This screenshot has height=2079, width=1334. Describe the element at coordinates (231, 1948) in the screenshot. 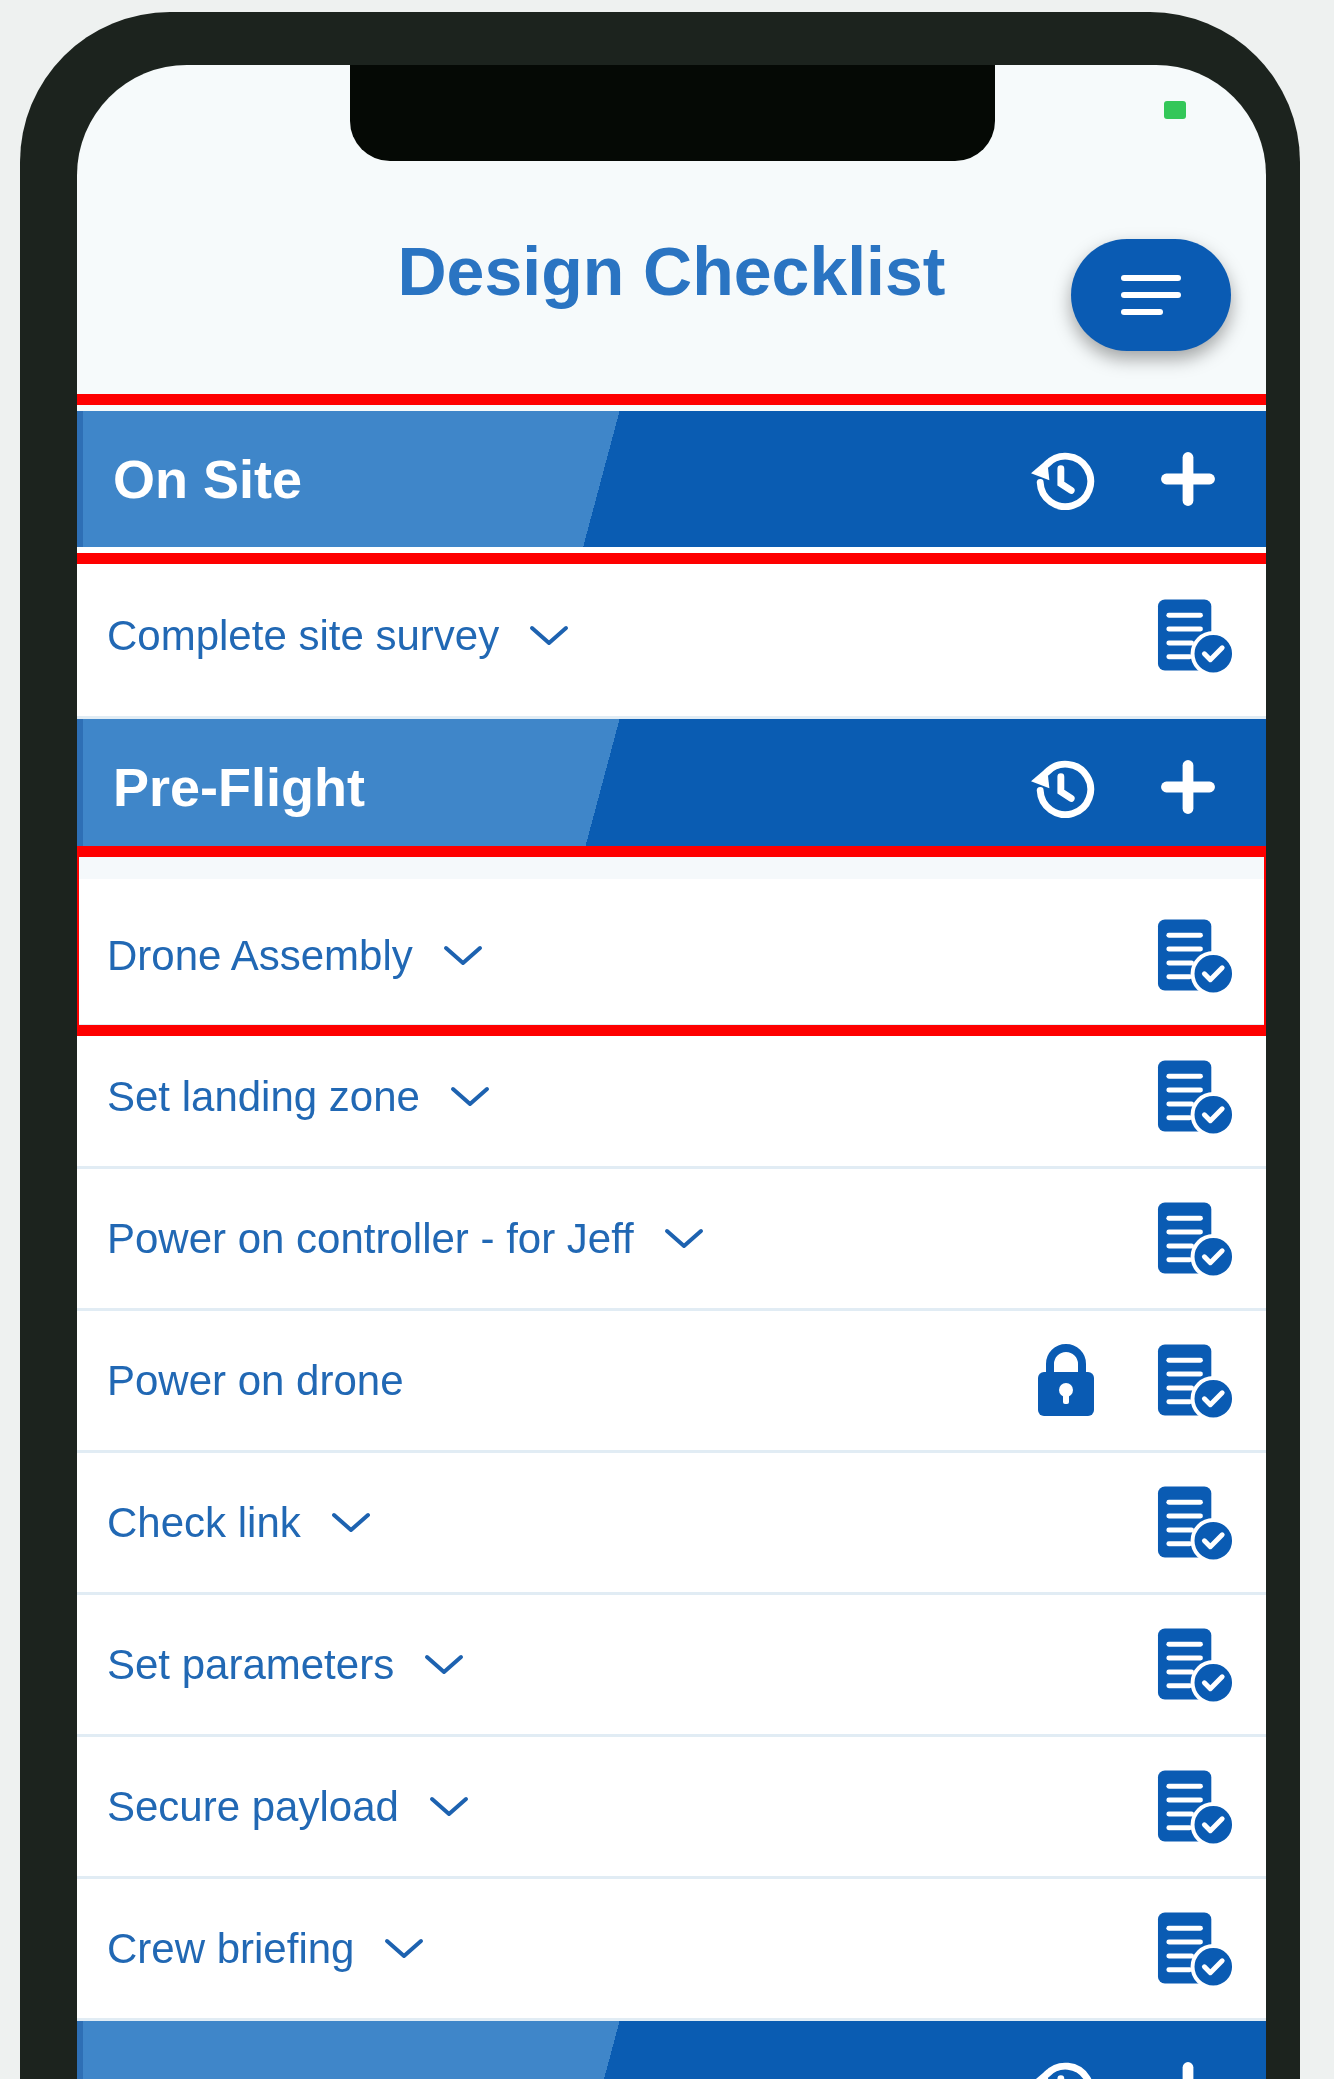

I see `item-label: Crew briefing` at that location.